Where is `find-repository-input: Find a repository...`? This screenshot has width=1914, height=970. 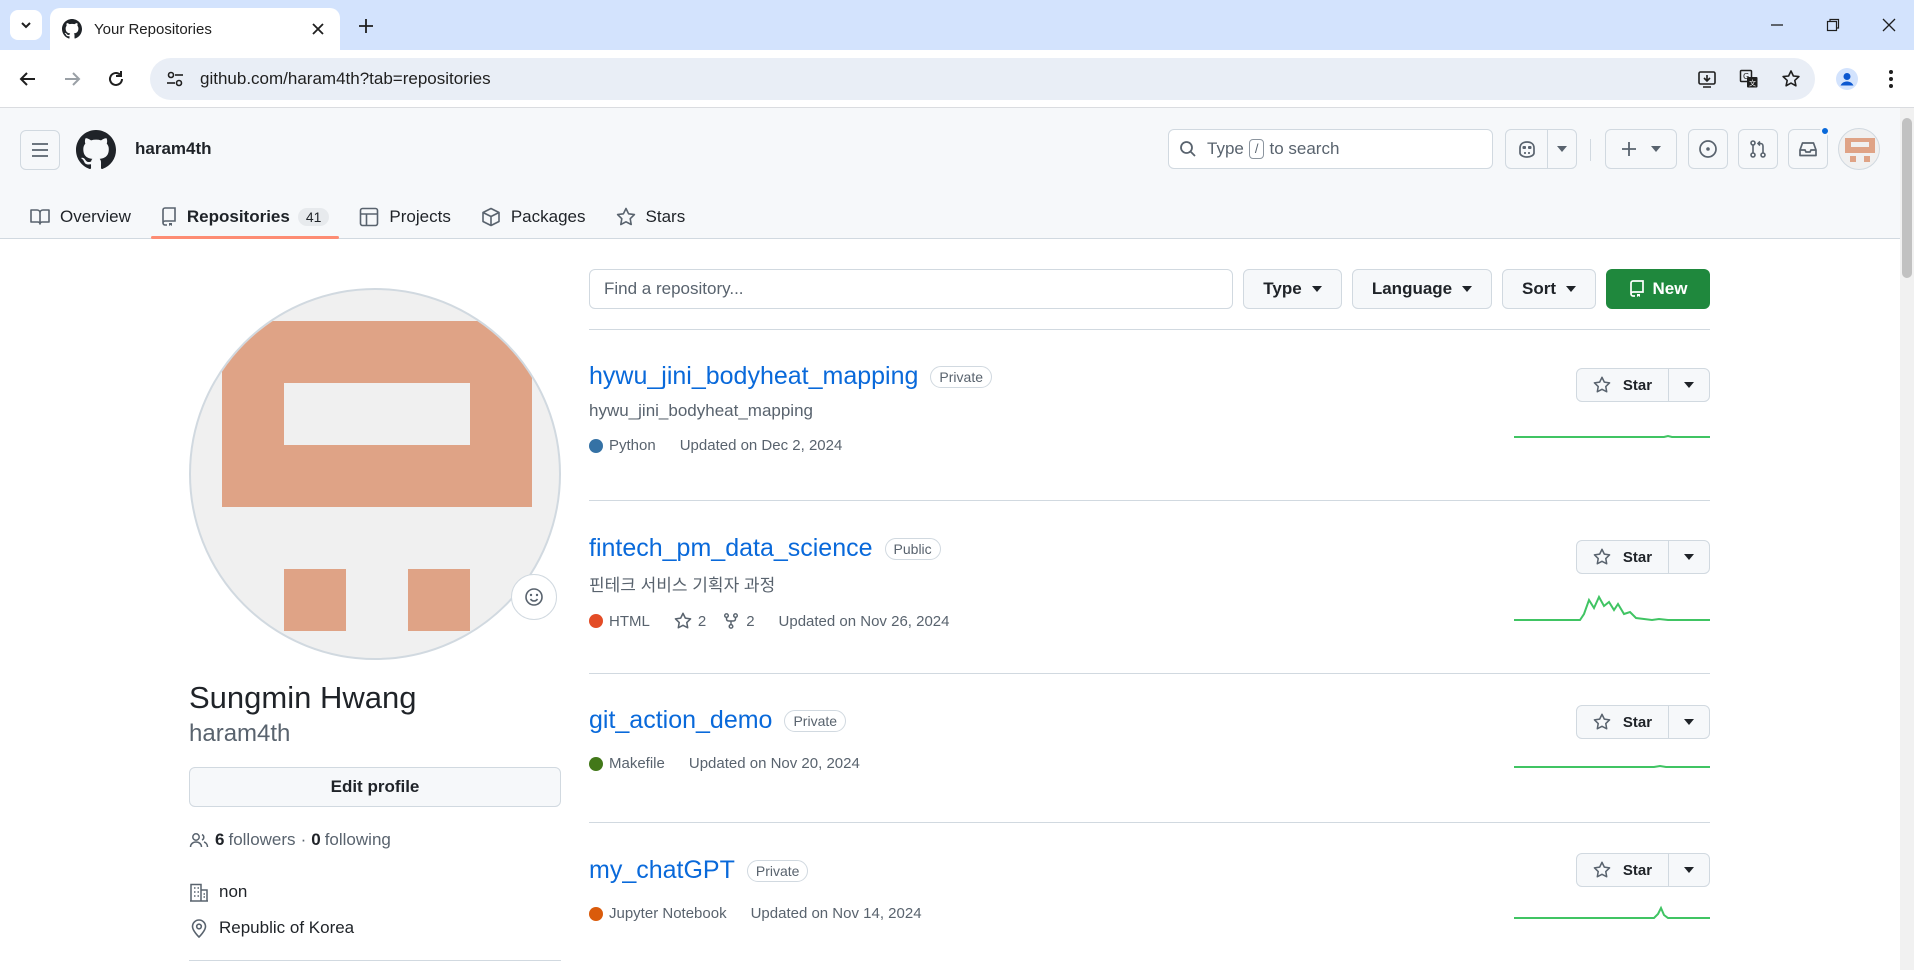
find-repository-input: Find a repository... is located at coordinates (911, 289).